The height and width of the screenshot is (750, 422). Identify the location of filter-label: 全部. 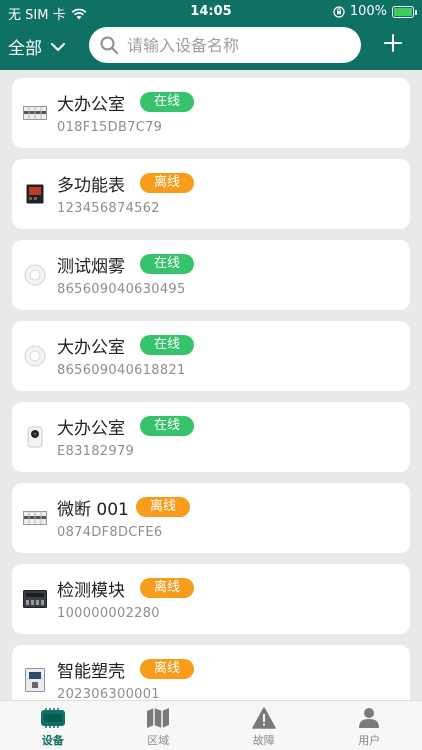
(25, 49).